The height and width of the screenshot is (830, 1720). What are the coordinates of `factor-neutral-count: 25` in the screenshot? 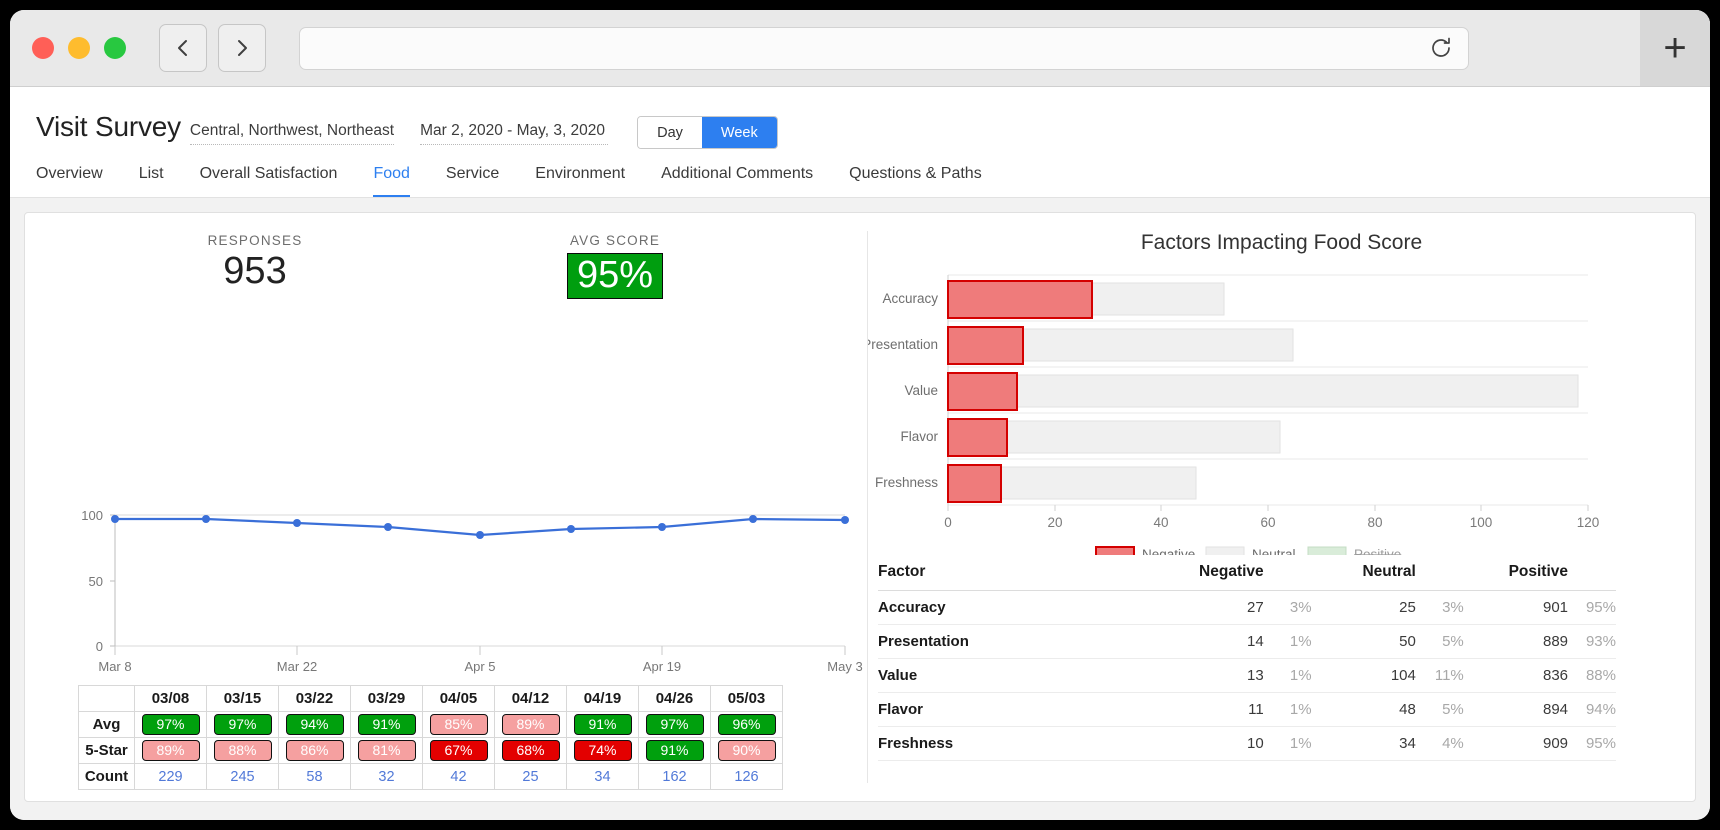 It's located at (1363, 607).